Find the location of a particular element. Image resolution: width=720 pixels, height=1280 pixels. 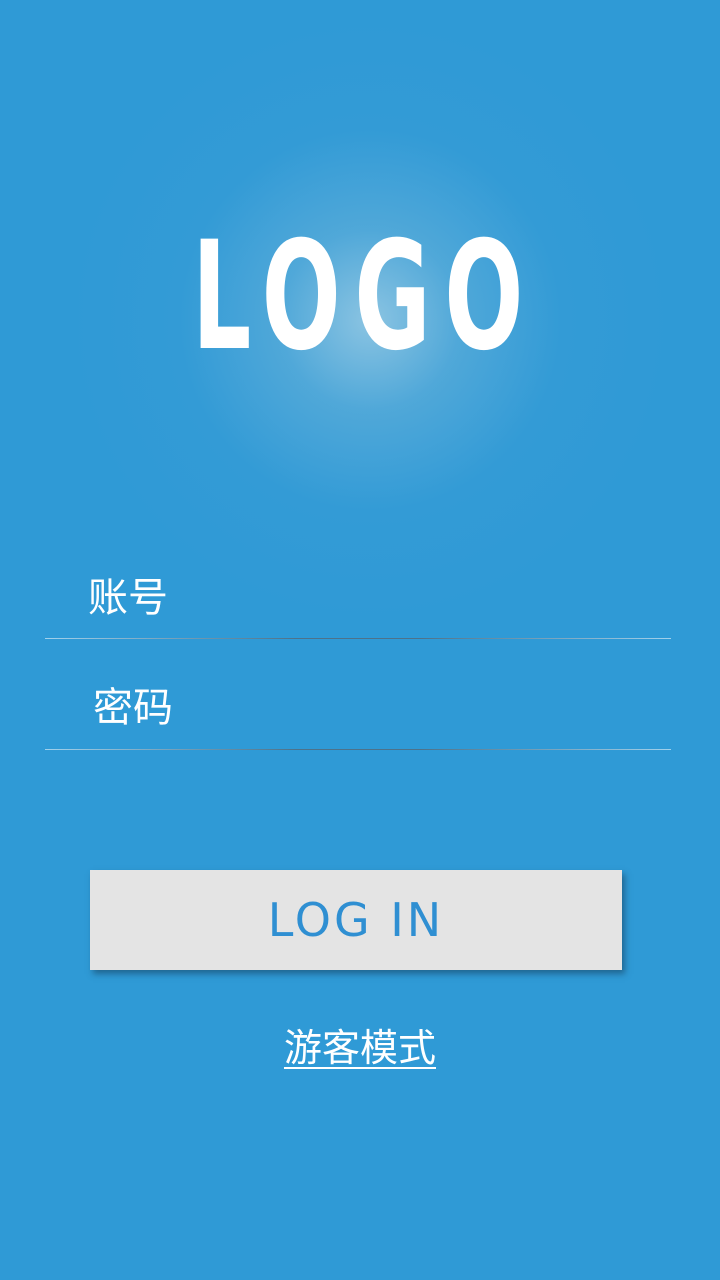

account-field-container is located at coordinates (358, 598).